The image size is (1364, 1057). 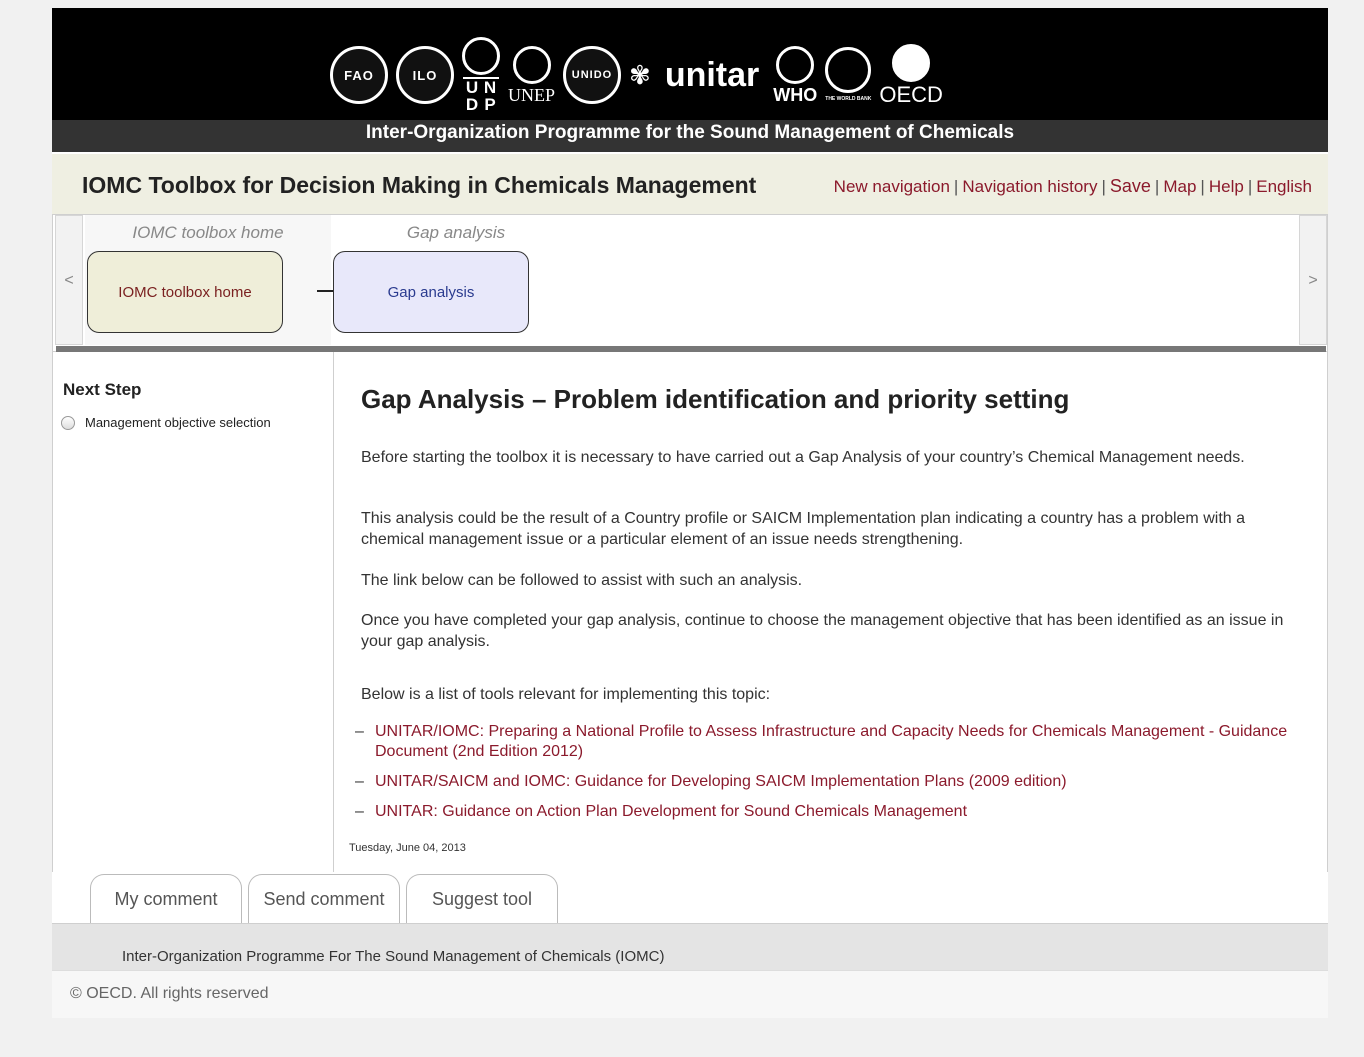 What do you see at coordinates (911, 63) in the screenshot?
I see `oecd-emblem-icon` at bounding box center [911, 63].